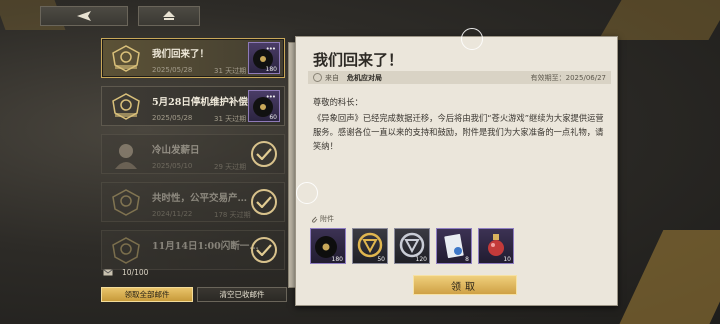  What do you see at coordinates (230, 167) in the screenshot?
I see `mail-expiry: 29 天过期` at bounding box center [230, 167].